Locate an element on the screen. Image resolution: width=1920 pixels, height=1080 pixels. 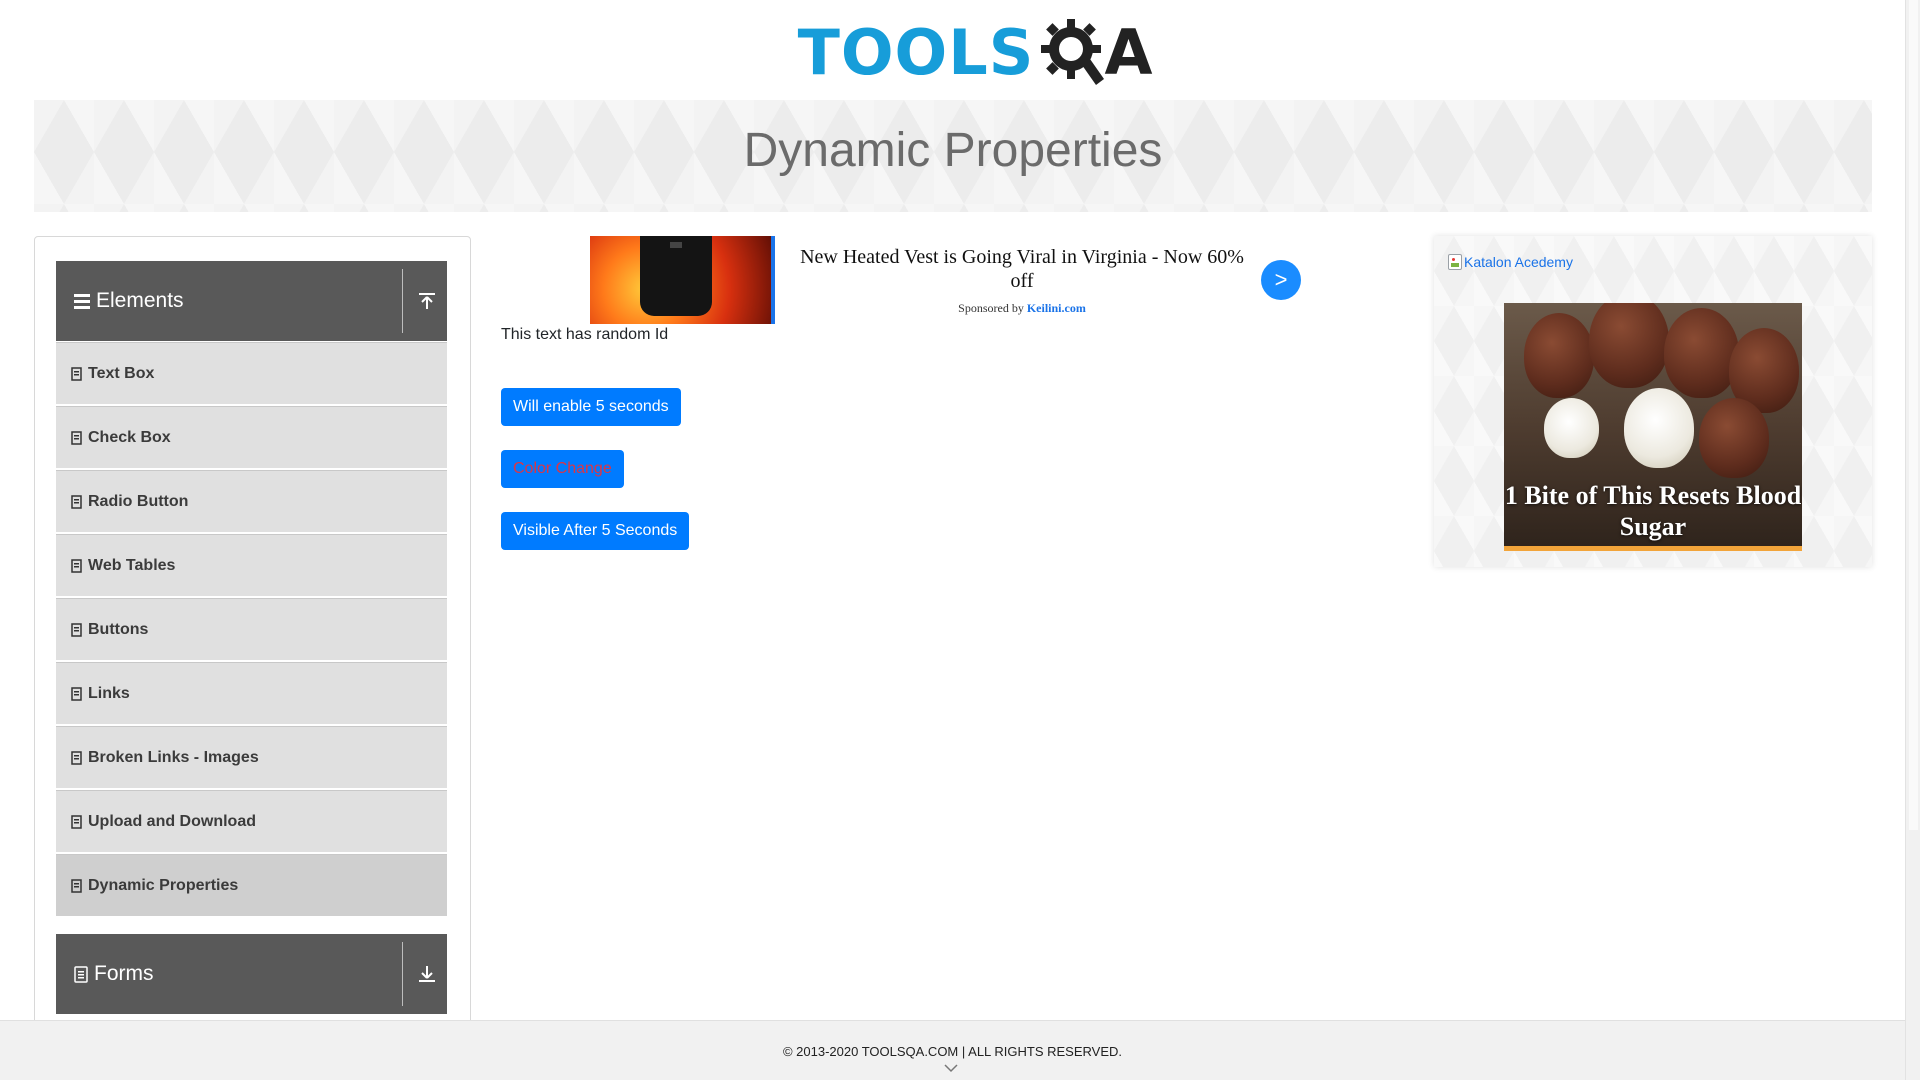
ad-sponsored-by: Sponsored by is located at coordinates (991, 307).